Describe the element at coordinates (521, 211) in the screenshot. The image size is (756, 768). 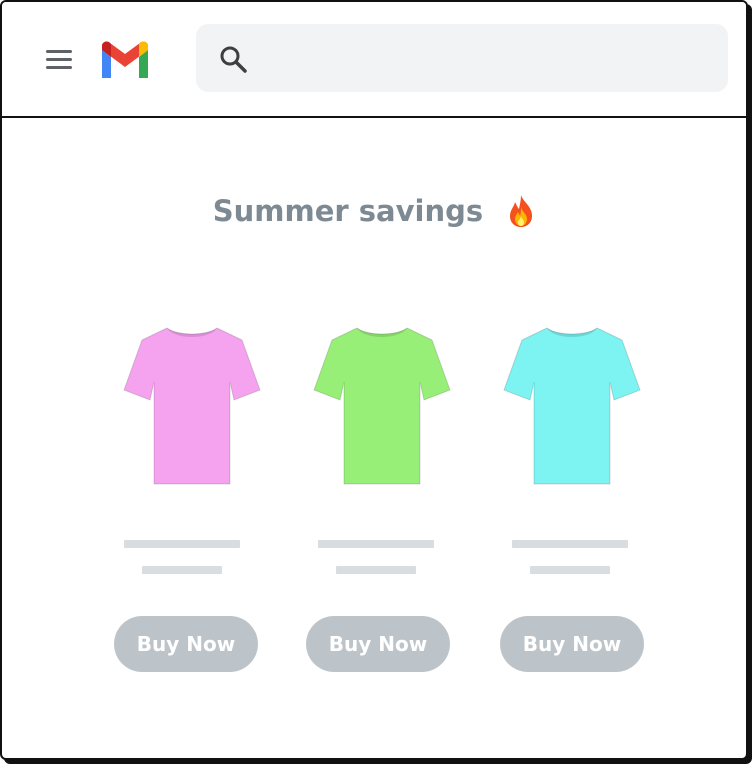
I see `fire-emoji-icon` at that location.